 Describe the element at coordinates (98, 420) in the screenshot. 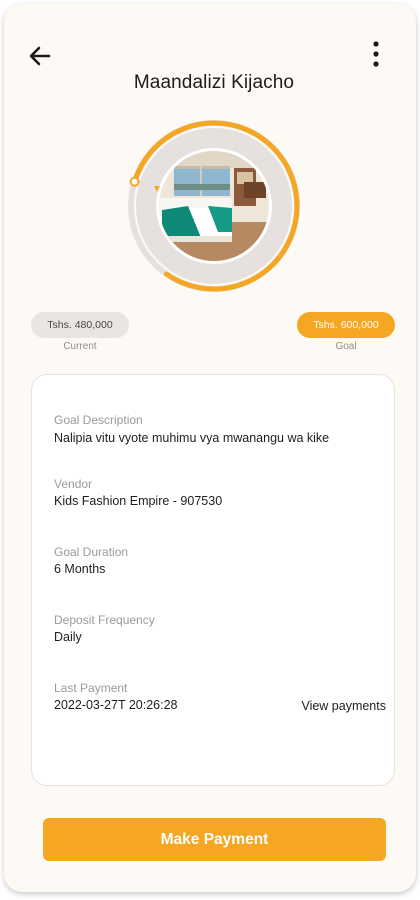

I see `goal-description-label: Goal Description` at that location.